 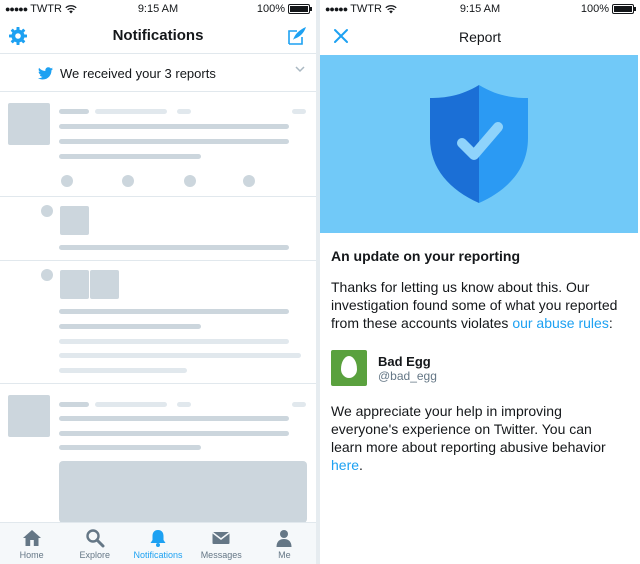 What do you see at coordinates (474, 368) in the screenshot?
I see `reported-account: Bad Egg @bad_egg` at bounding box center [474, 368].